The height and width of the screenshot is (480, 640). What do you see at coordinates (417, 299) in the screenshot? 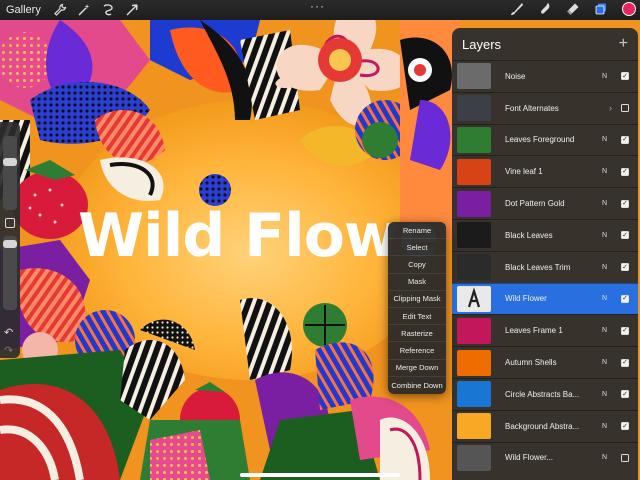
I see `menu-item-clipping-mask: Clipping Mask` at bounding box center [417, 299].